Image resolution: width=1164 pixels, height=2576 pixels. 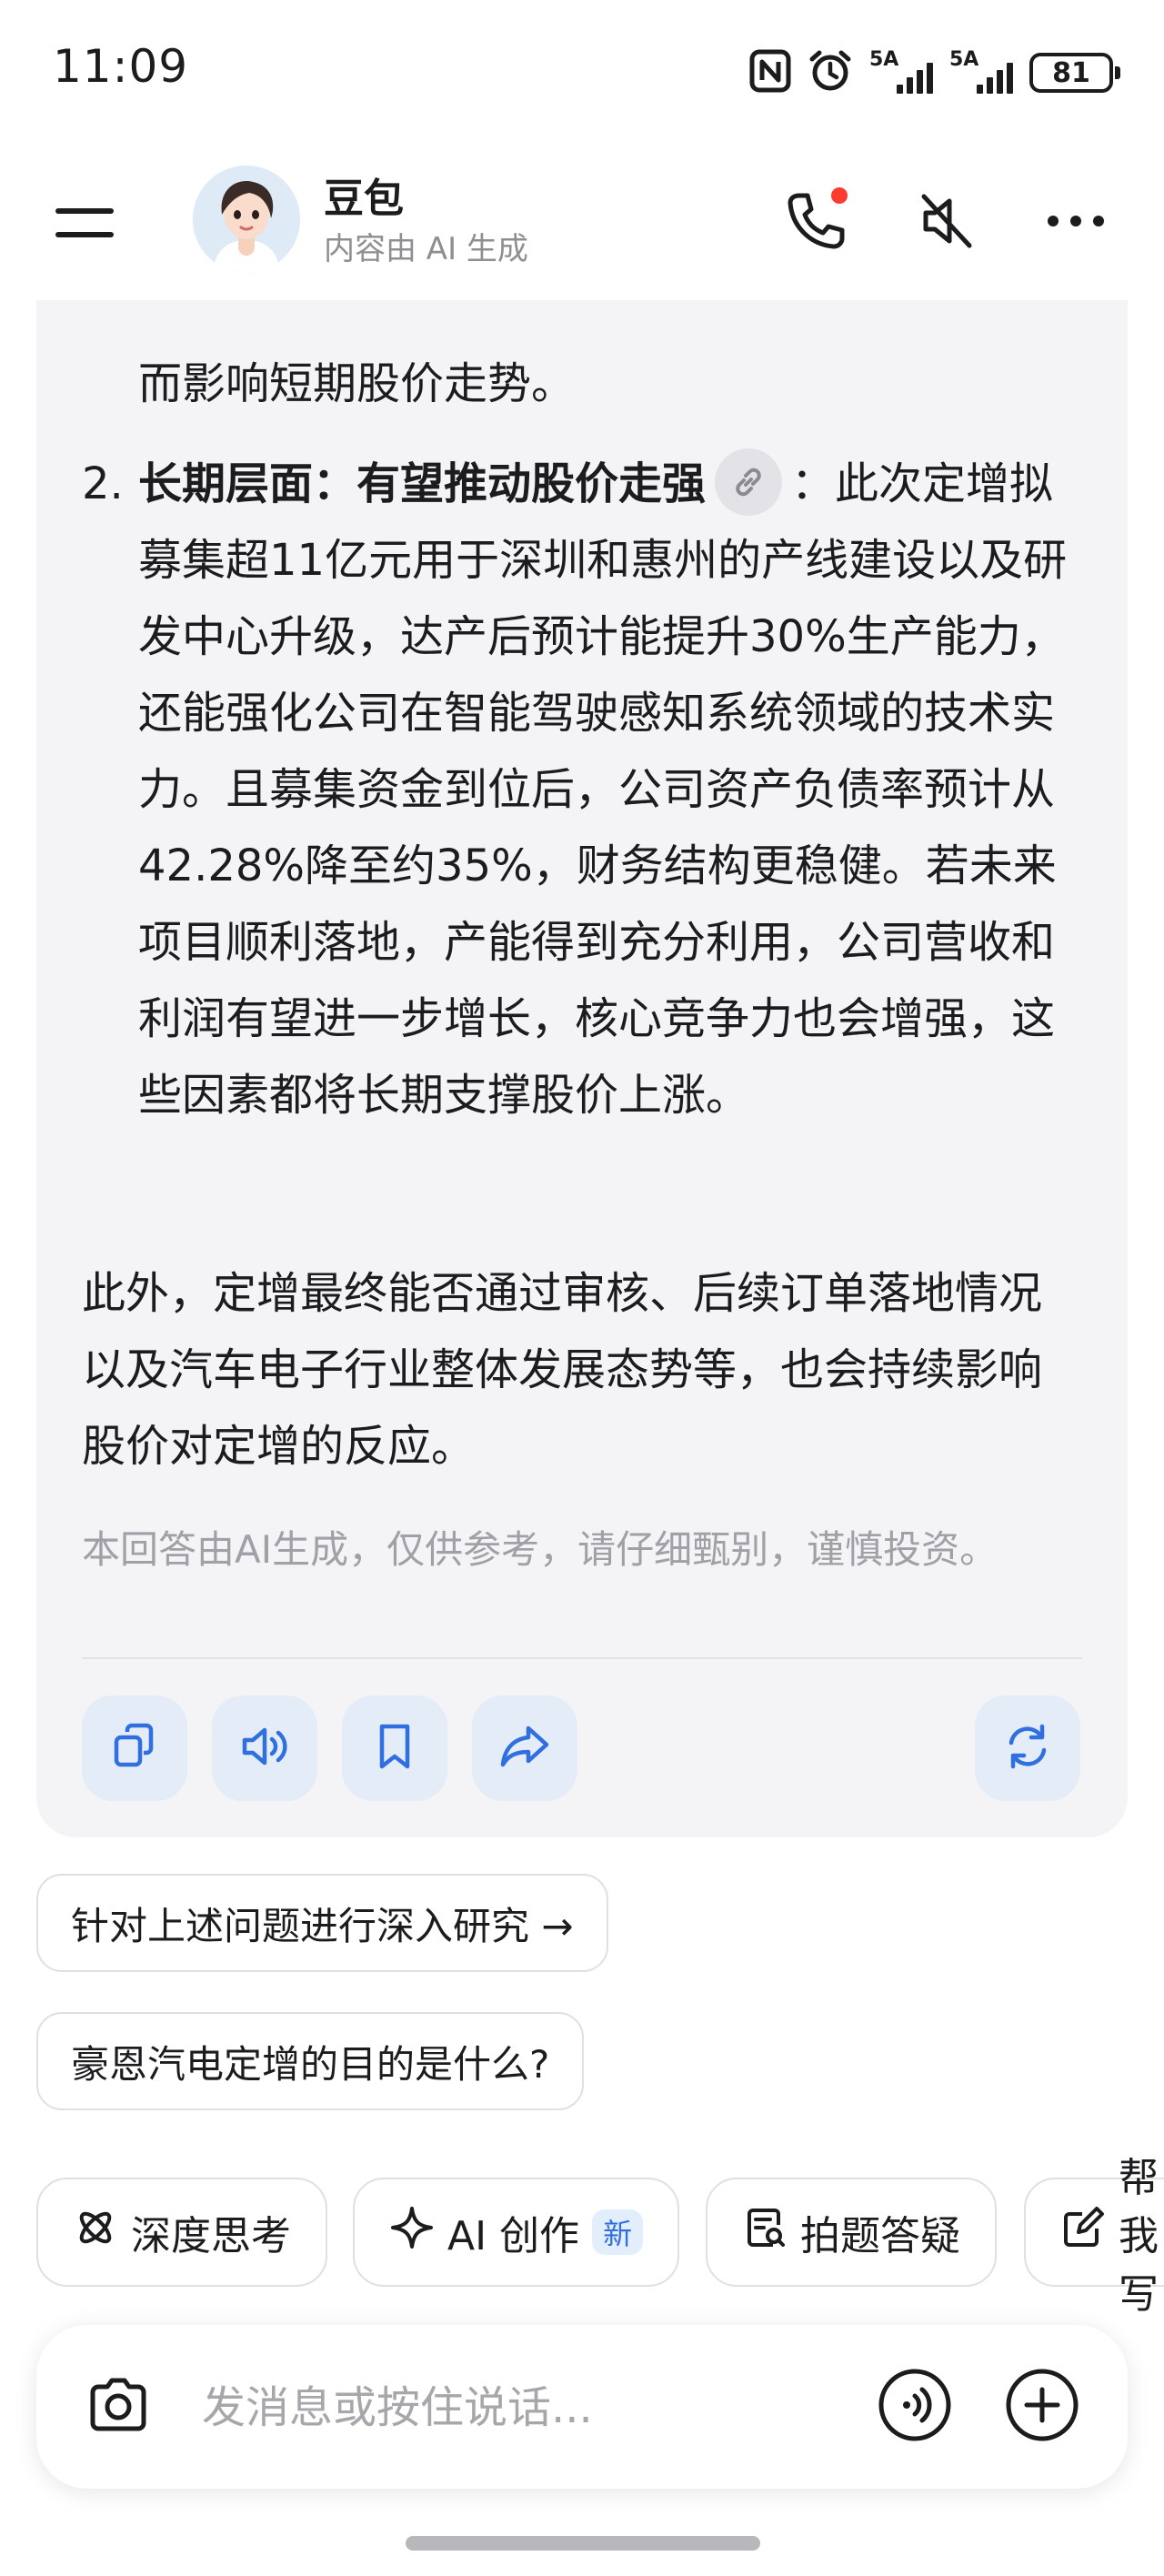 What do you see at coordinates (935, 72) in the screenshot?
I see `status-icons: 5A 5A 81` at bounding box center [935, 72].